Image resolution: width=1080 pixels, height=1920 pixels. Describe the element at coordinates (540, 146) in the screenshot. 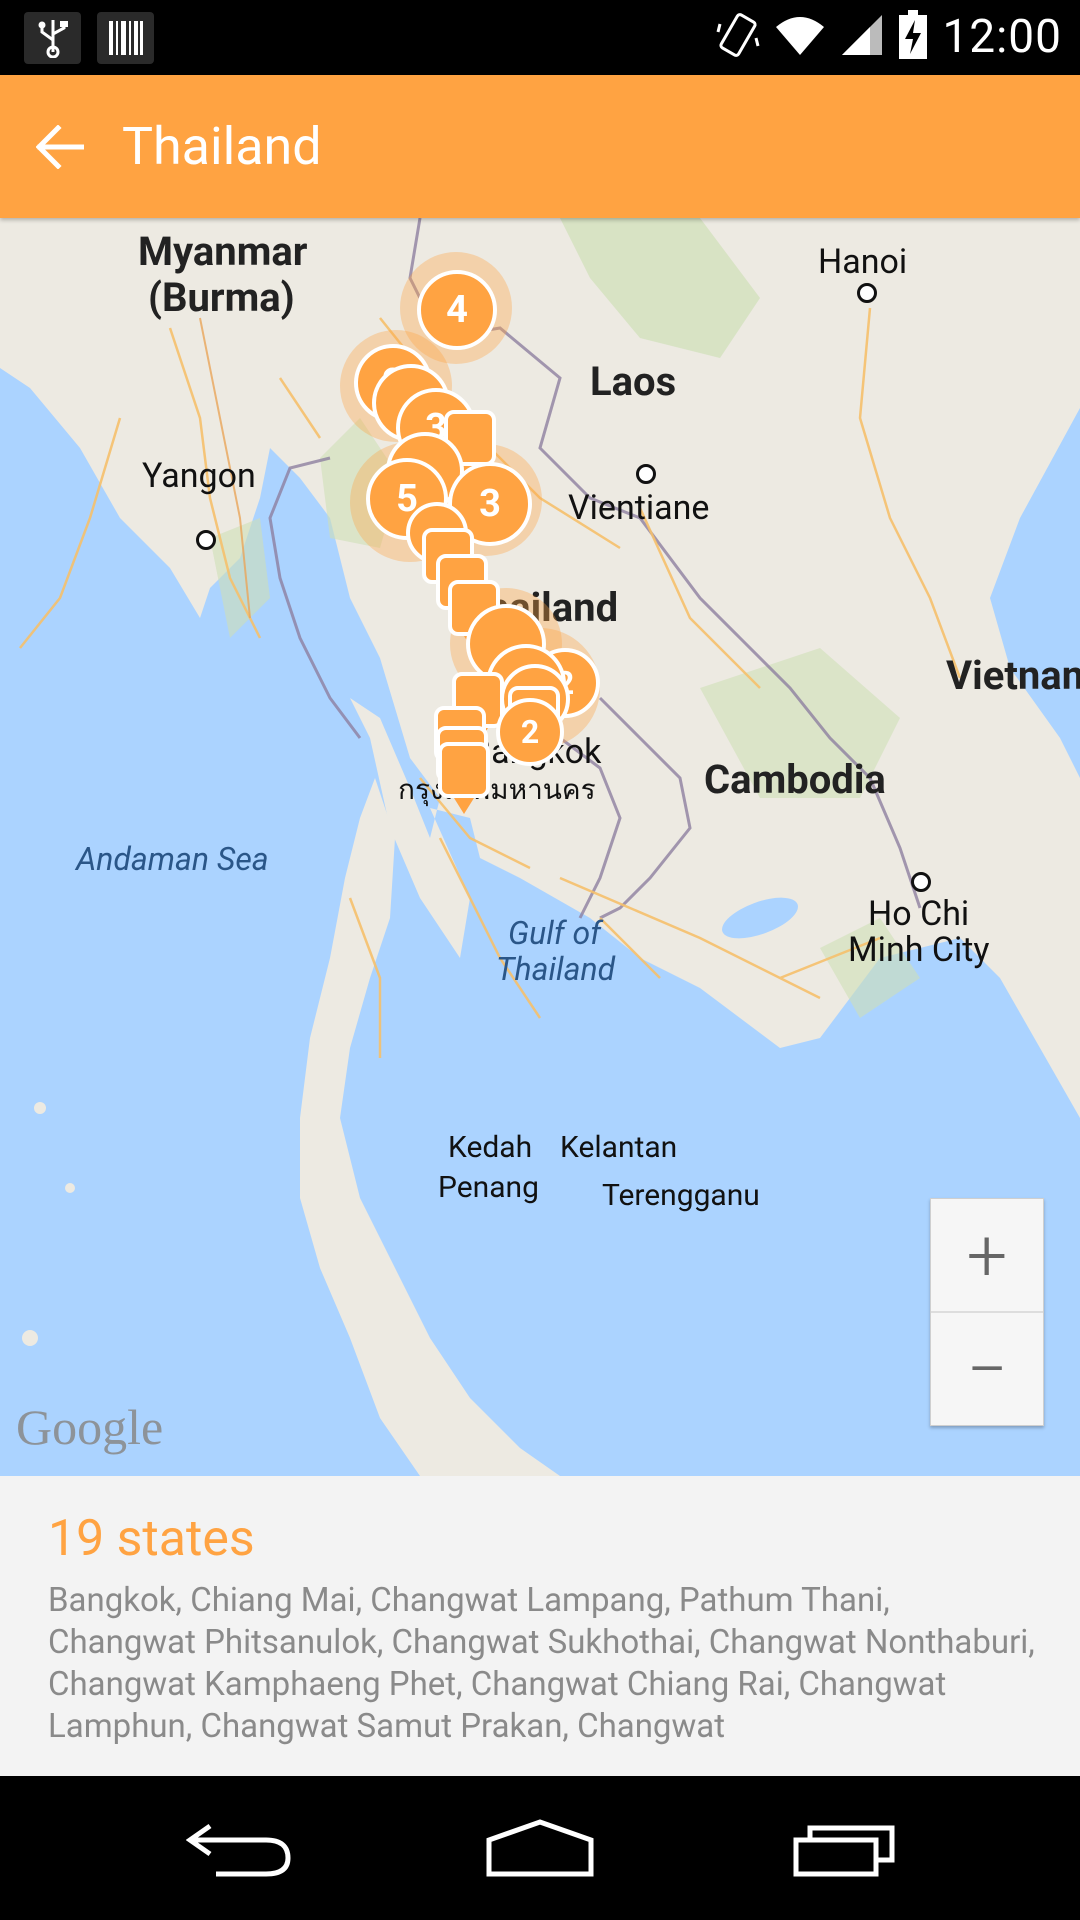

I see `app-bar: Thailand` at that location.